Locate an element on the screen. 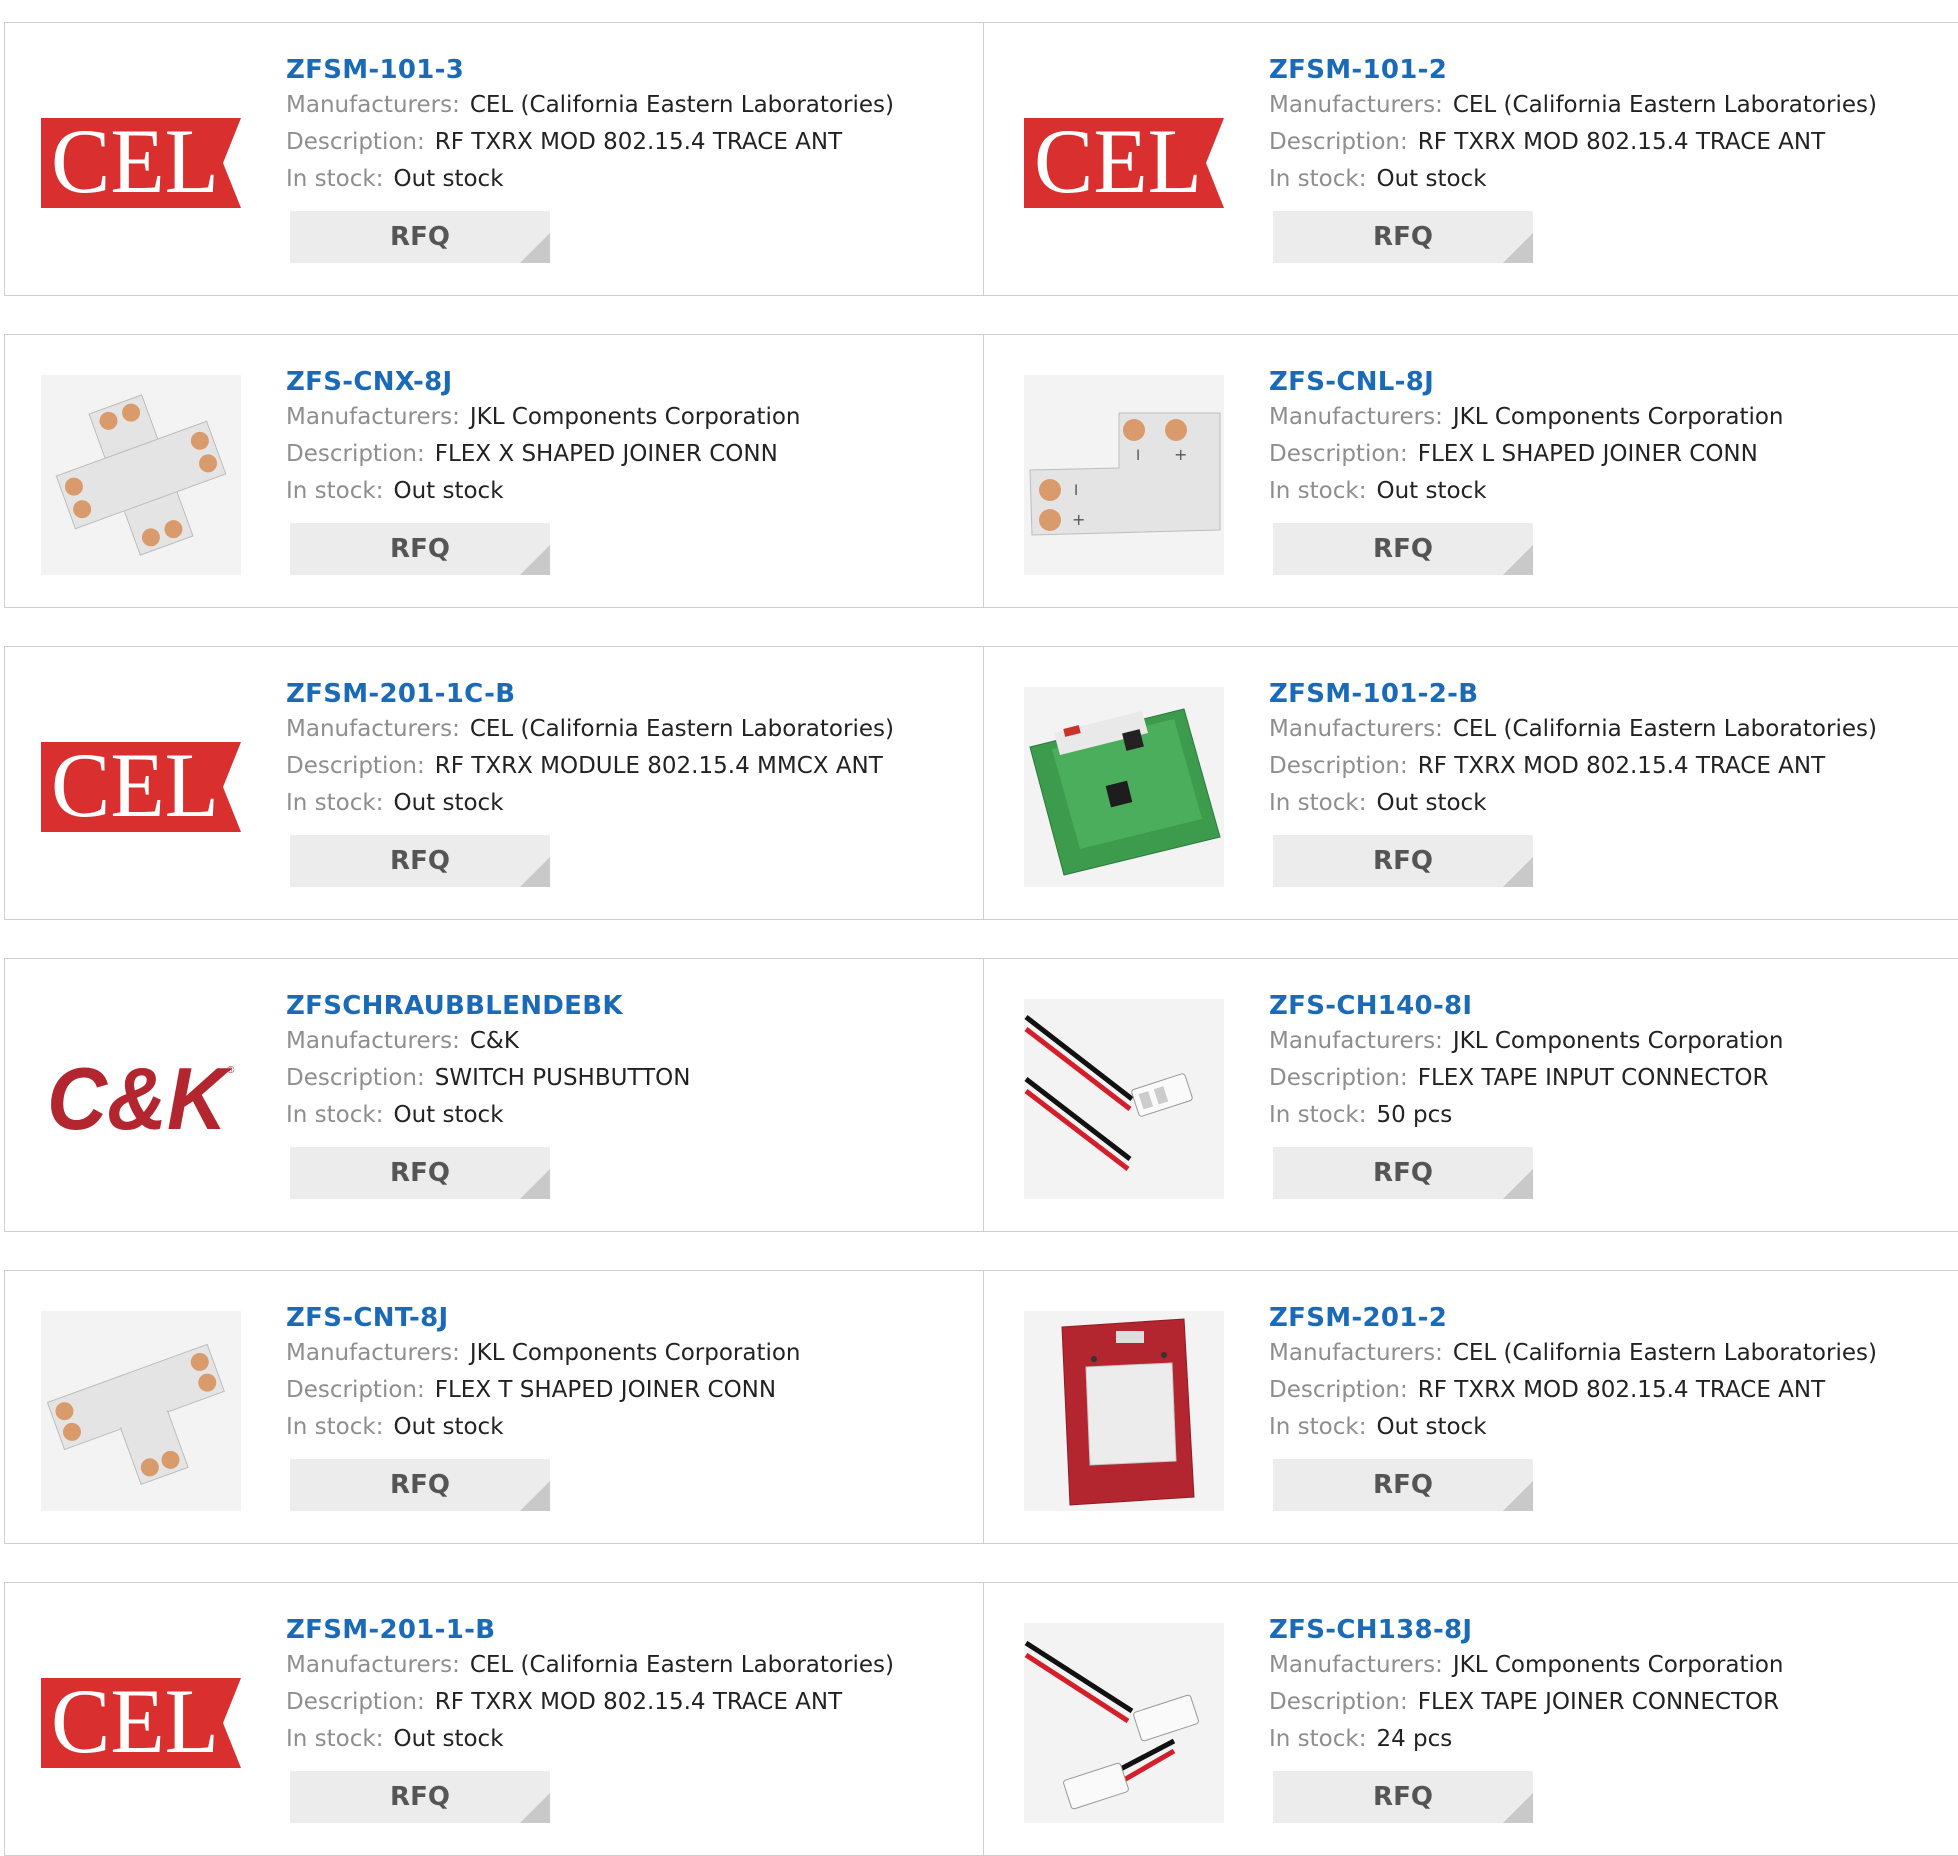 The width and height of the screenshot is (1958, 1856). product-part-link: ZFS-CH138-8J is located at coordinates (1370, 1630).